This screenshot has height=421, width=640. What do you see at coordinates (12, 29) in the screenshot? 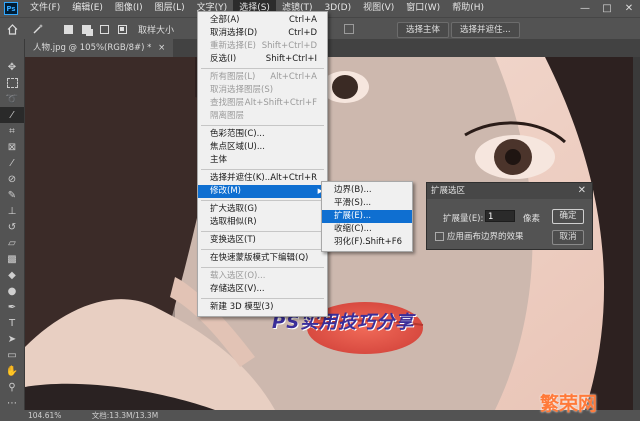
I see `home-icon` at bounding box center [12, 29].